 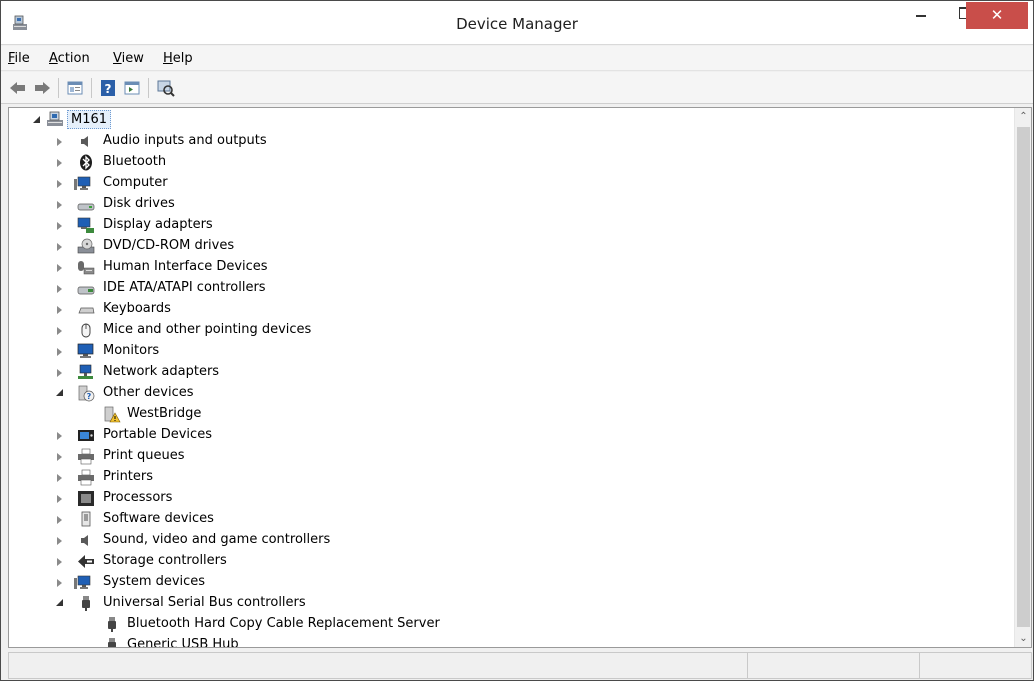 I want to click on tree-item-label: Processors, so click(x=138, y=497).